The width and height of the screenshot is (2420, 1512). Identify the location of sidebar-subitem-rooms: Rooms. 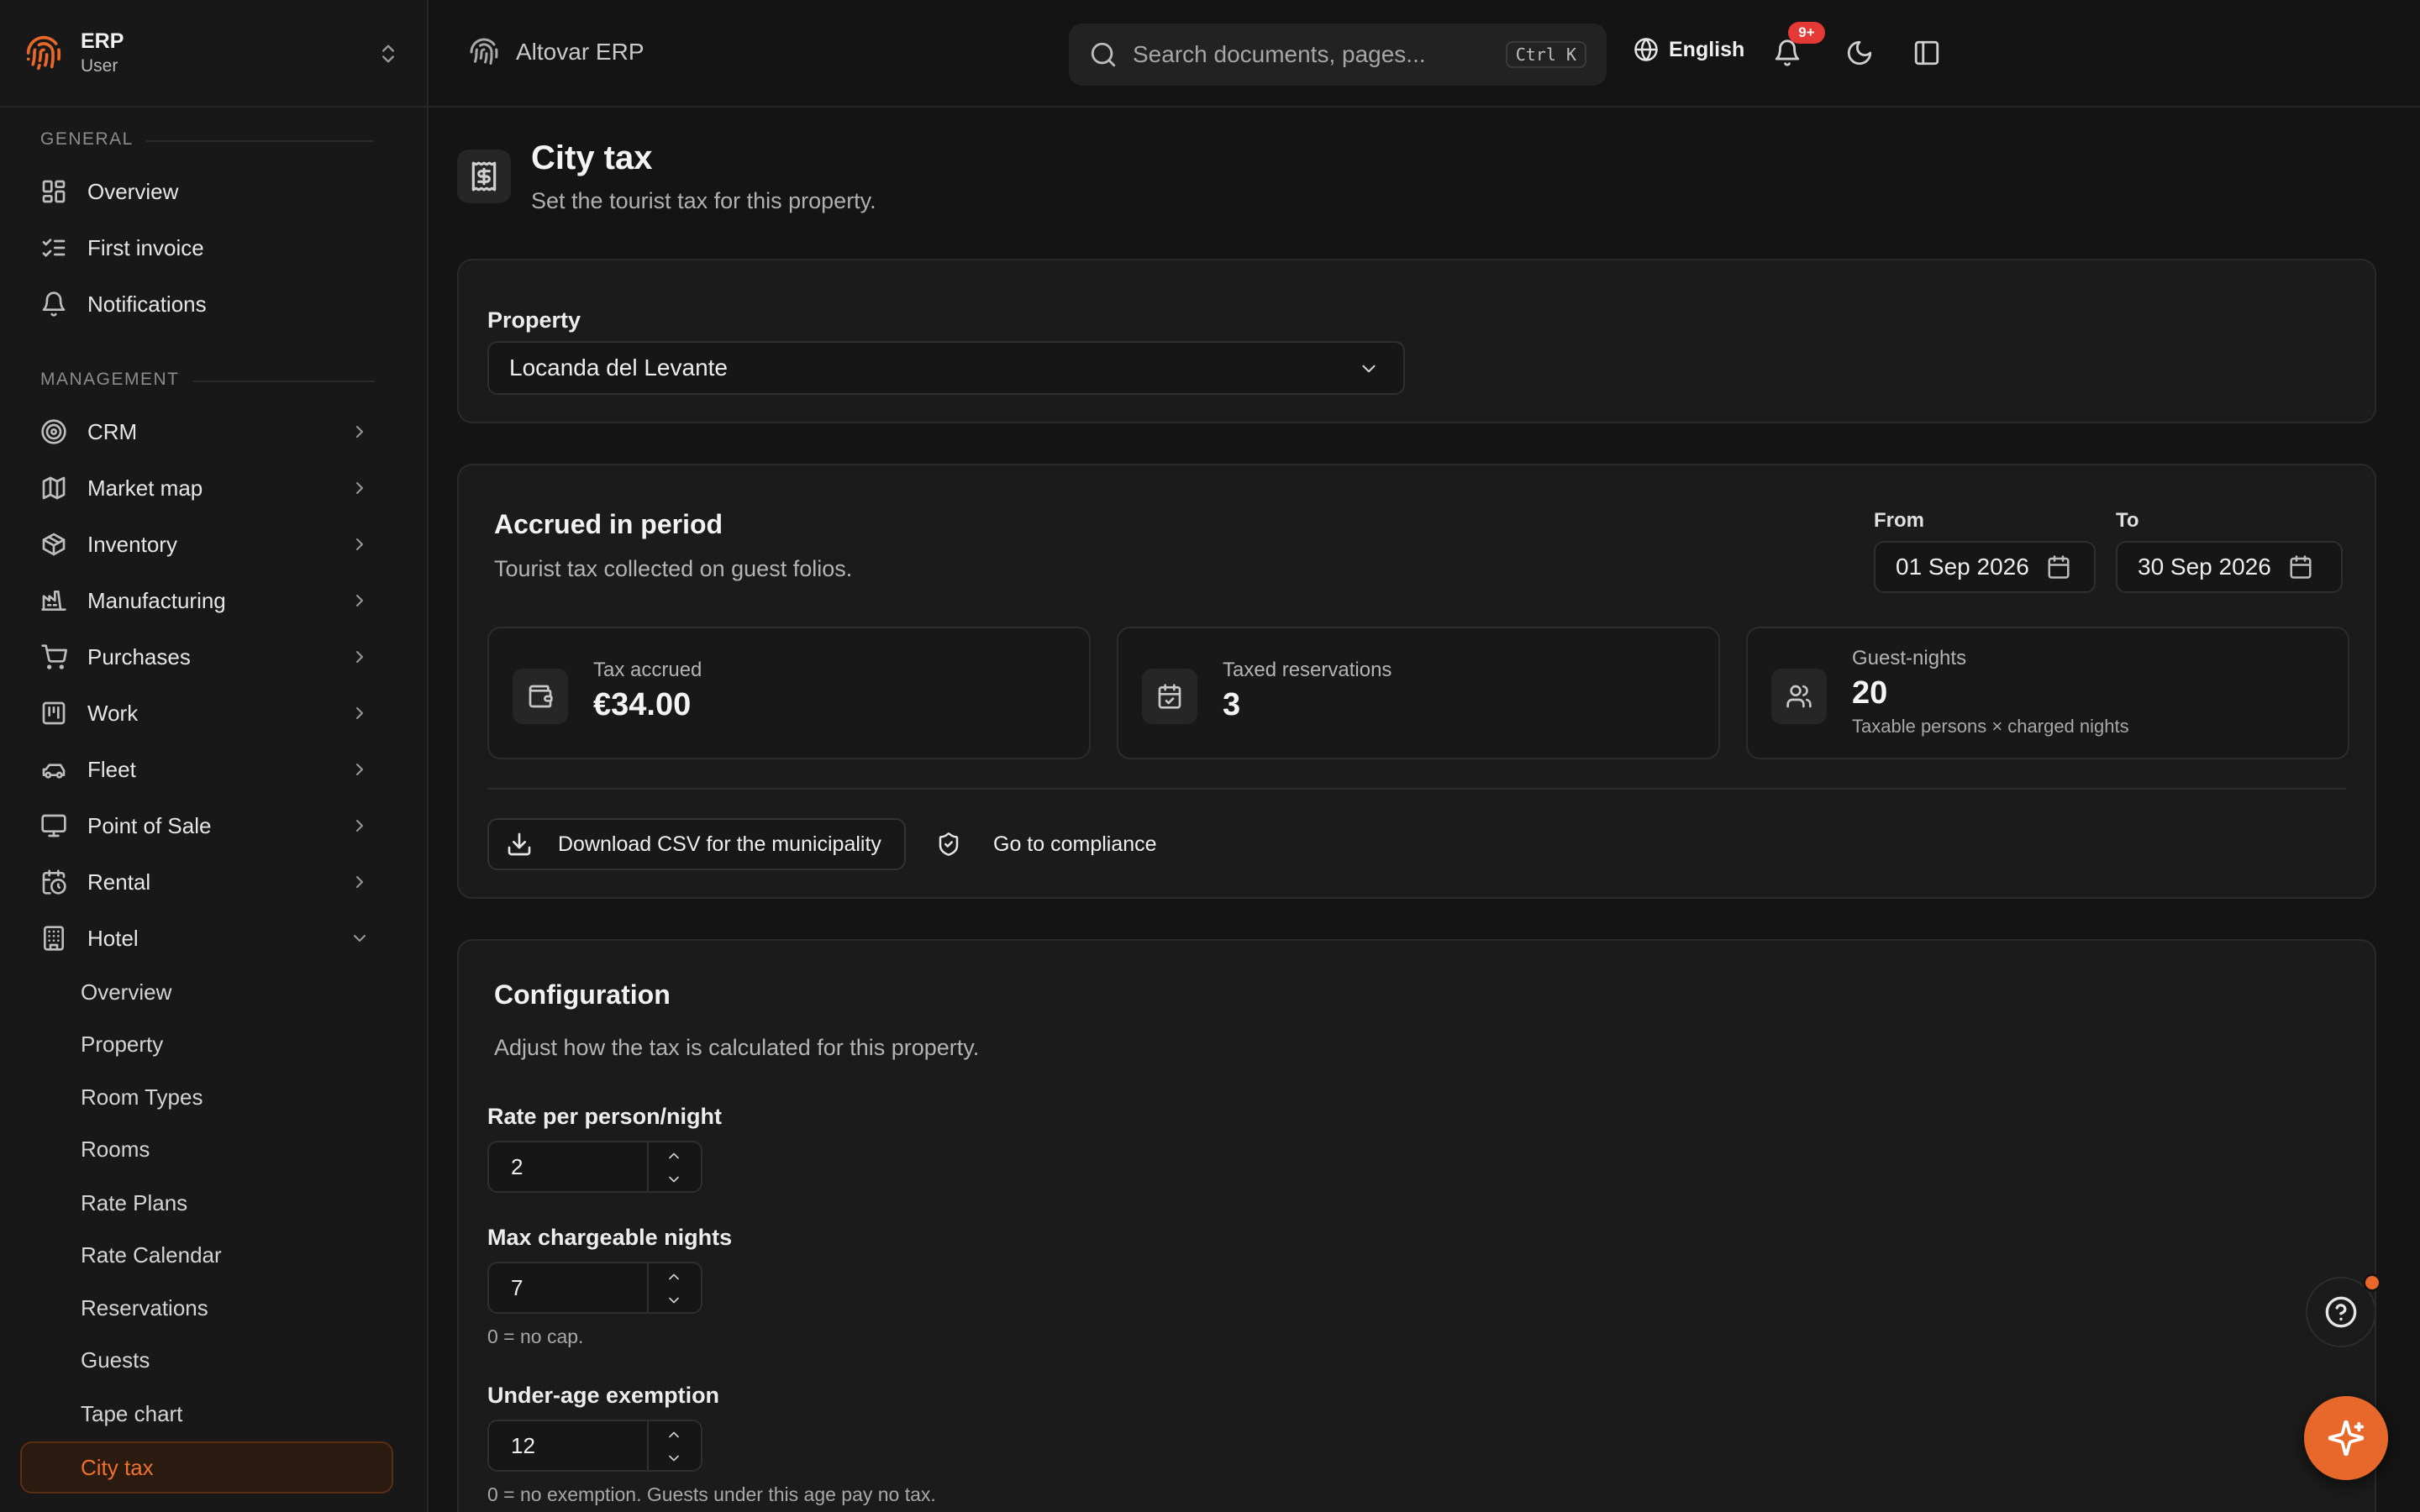
(206, 1149).